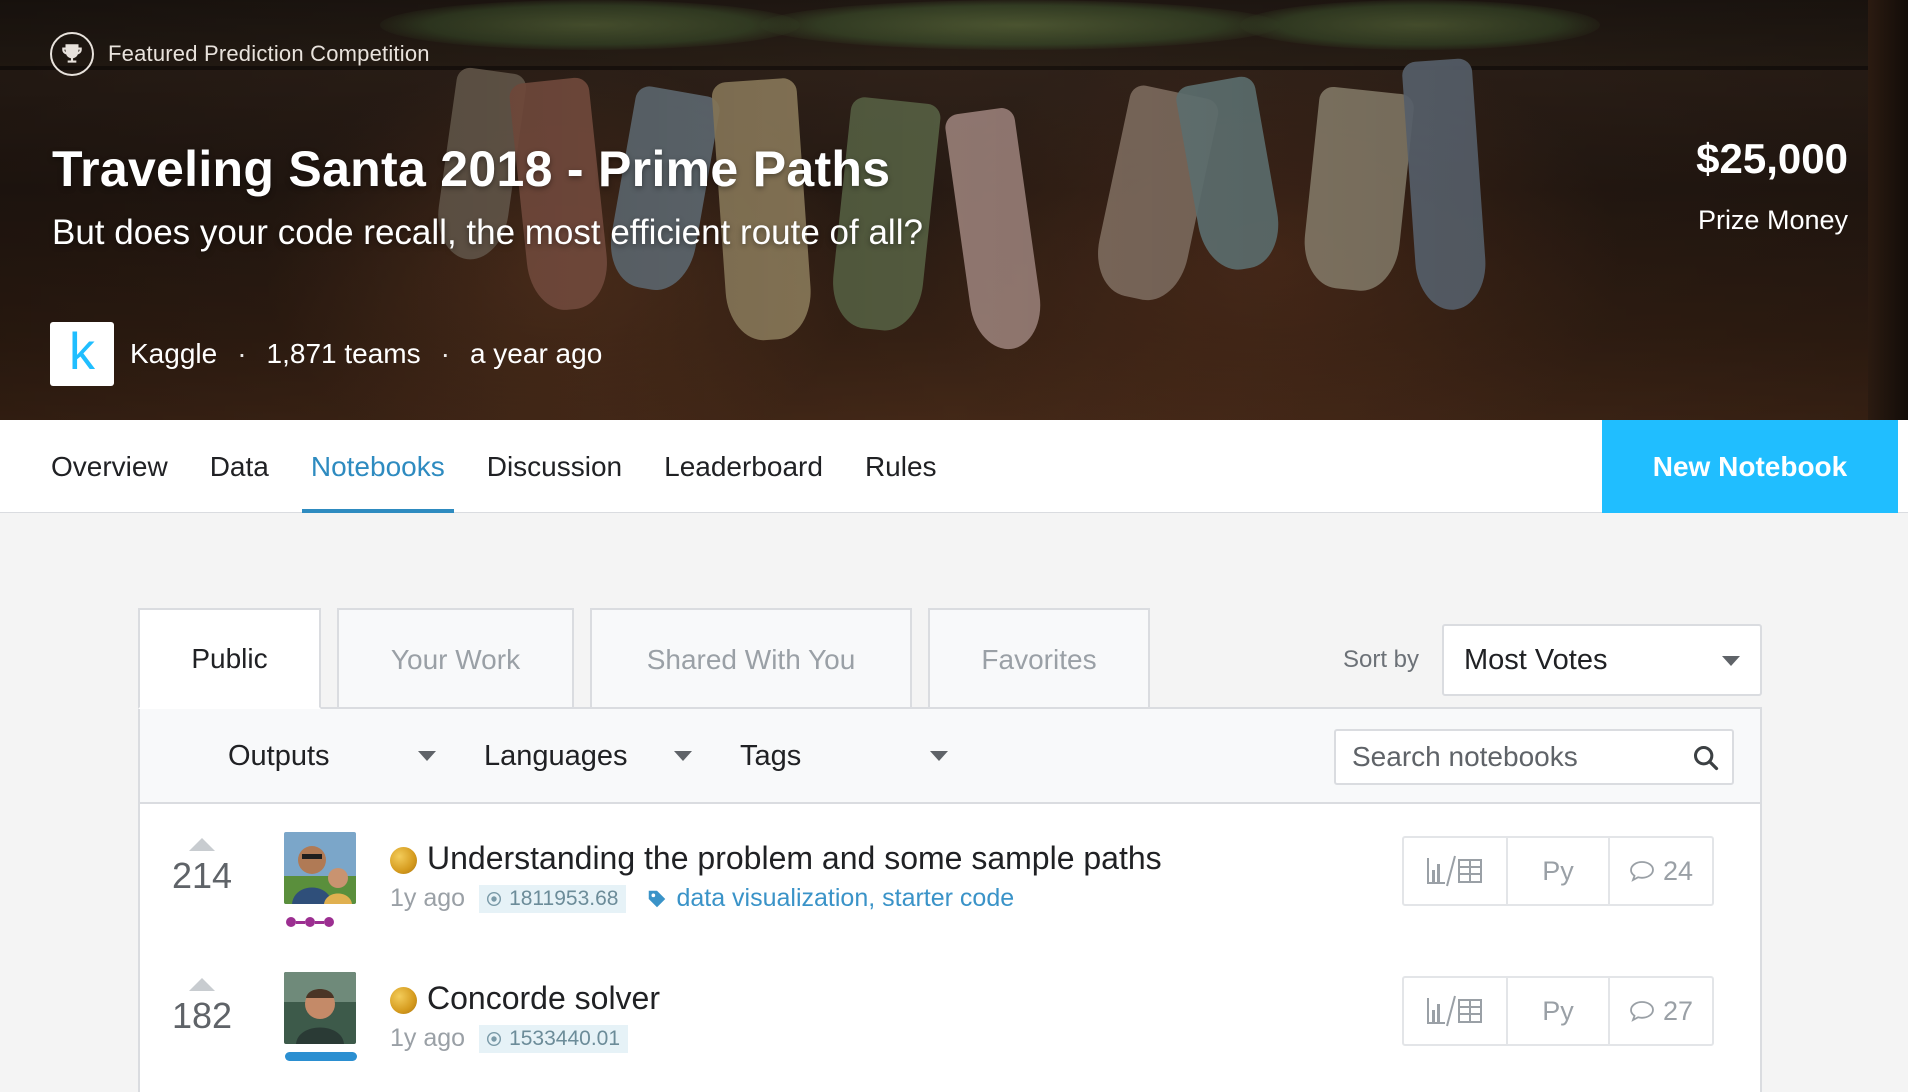  I want to click on score-badge: 1811953.68, so click(553, 898).